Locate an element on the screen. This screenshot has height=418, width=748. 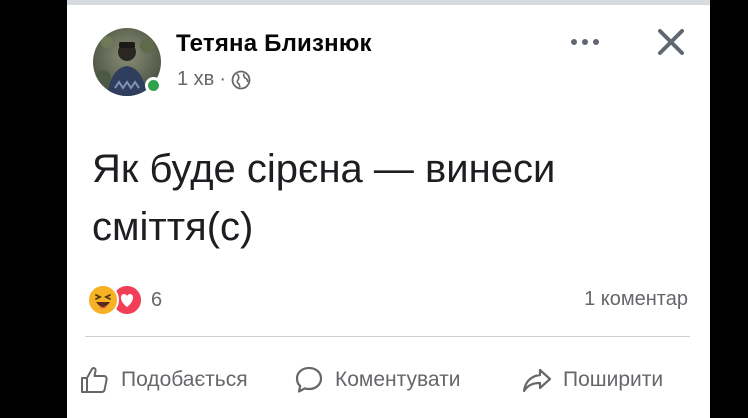
reaction-count: 6 is located at coordinates (156, 300).